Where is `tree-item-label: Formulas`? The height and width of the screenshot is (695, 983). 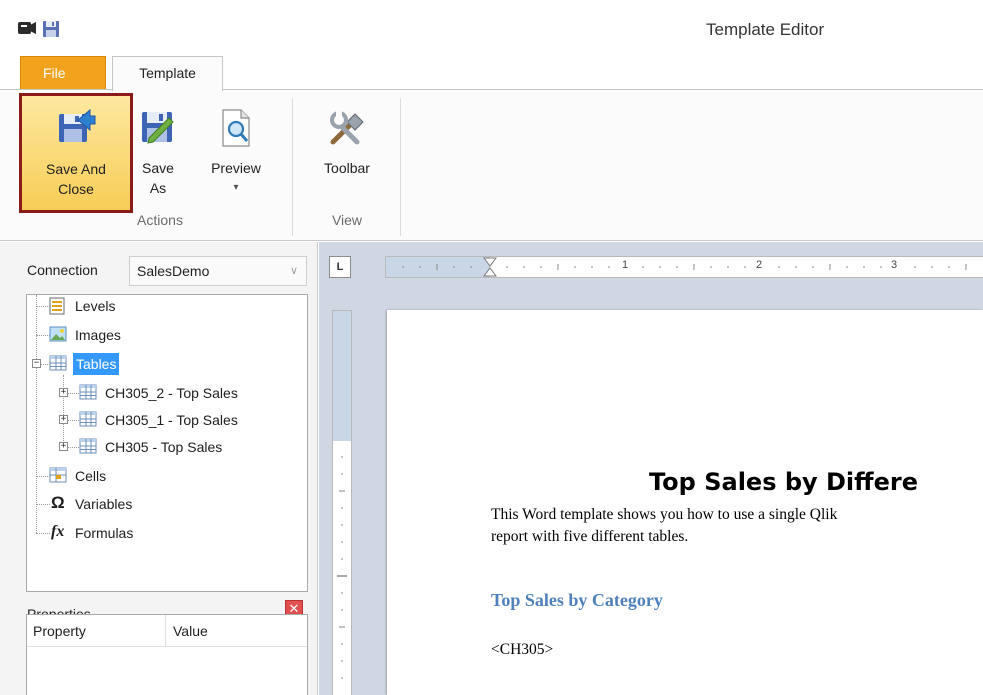 tree-item-label: Formulas is located at coordinates (104, 533).